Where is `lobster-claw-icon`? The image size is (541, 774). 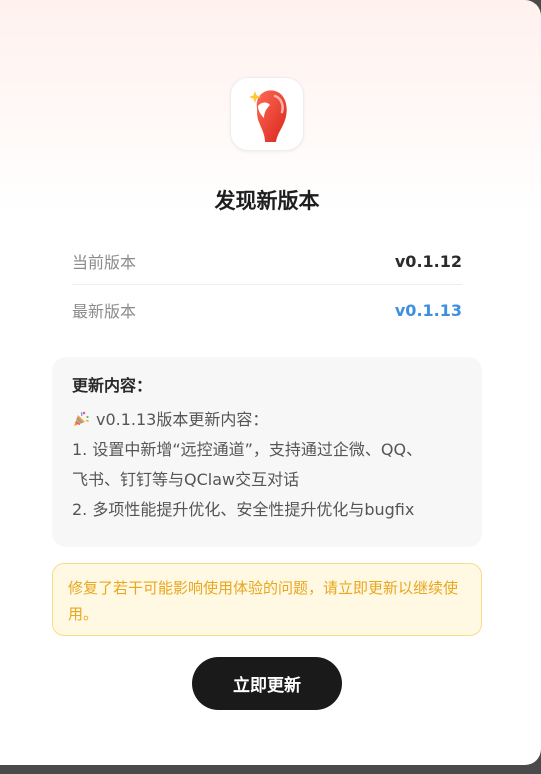 lobster-claw-icon is located at coordinates (268, 116).